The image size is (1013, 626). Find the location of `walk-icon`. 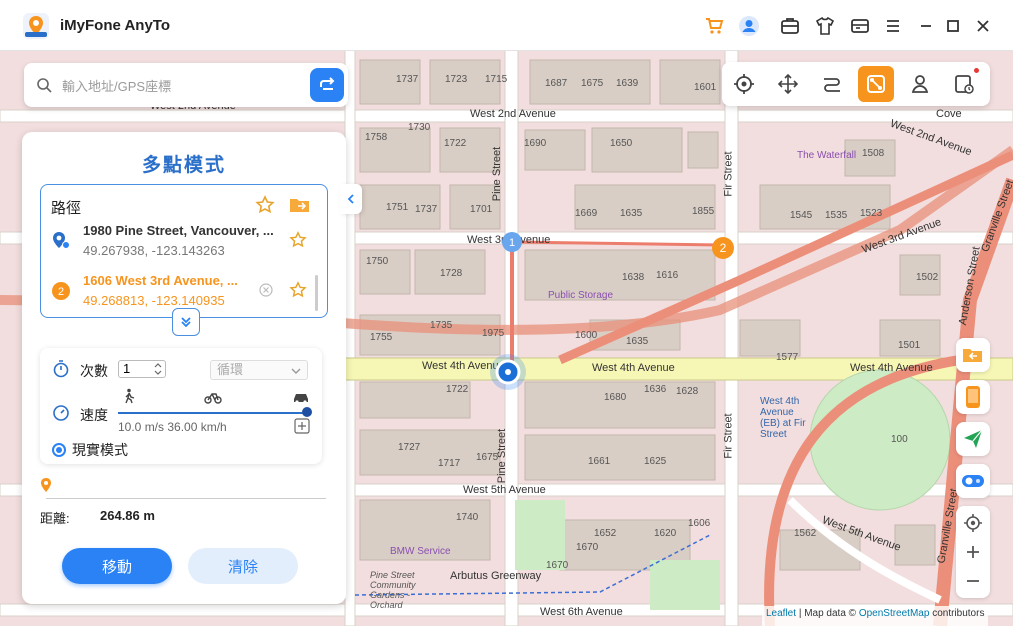

walk-icon is located at coordinates (129, 396).